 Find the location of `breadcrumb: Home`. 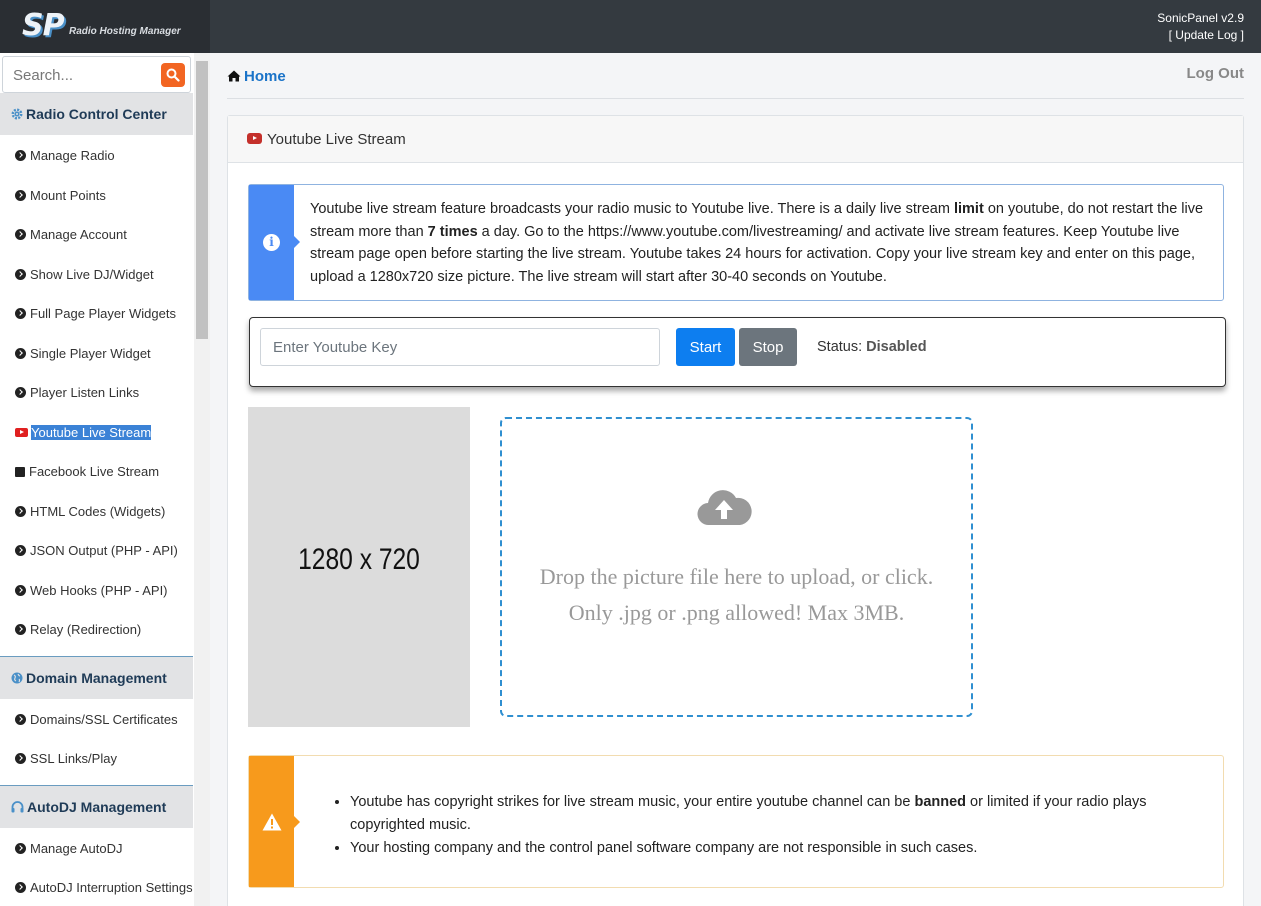

breadcrumb: Home is located at coordinates (256, 76).